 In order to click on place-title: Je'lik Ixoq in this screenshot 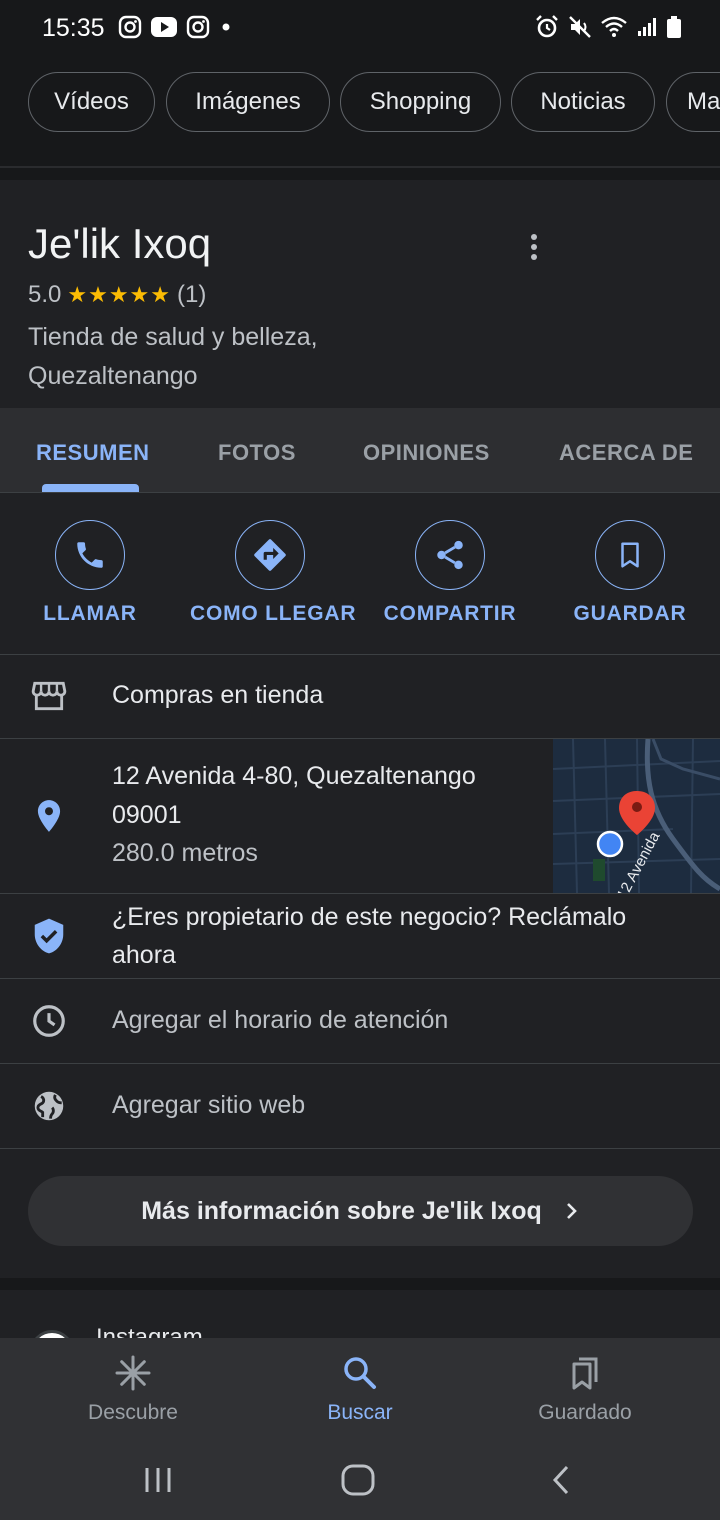, I will do `click(120, 243)`.